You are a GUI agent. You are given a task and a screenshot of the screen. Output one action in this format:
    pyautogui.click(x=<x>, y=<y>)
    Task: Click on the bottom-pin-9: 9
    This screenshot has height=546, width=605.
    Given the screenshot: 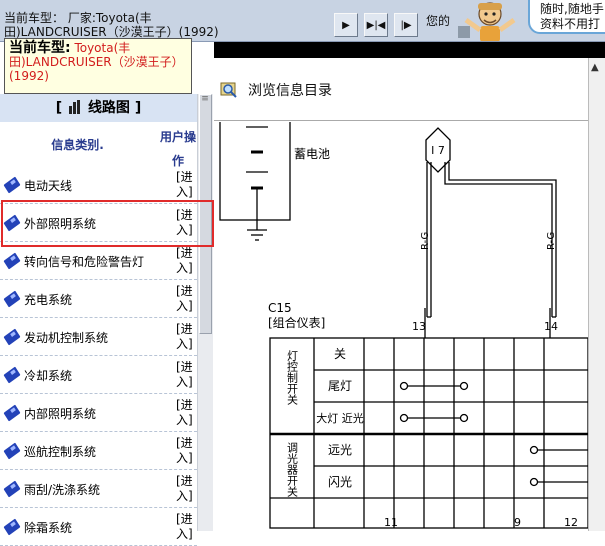 What is the action you would take?
    pyautogui.click(x=517, y=522)
    